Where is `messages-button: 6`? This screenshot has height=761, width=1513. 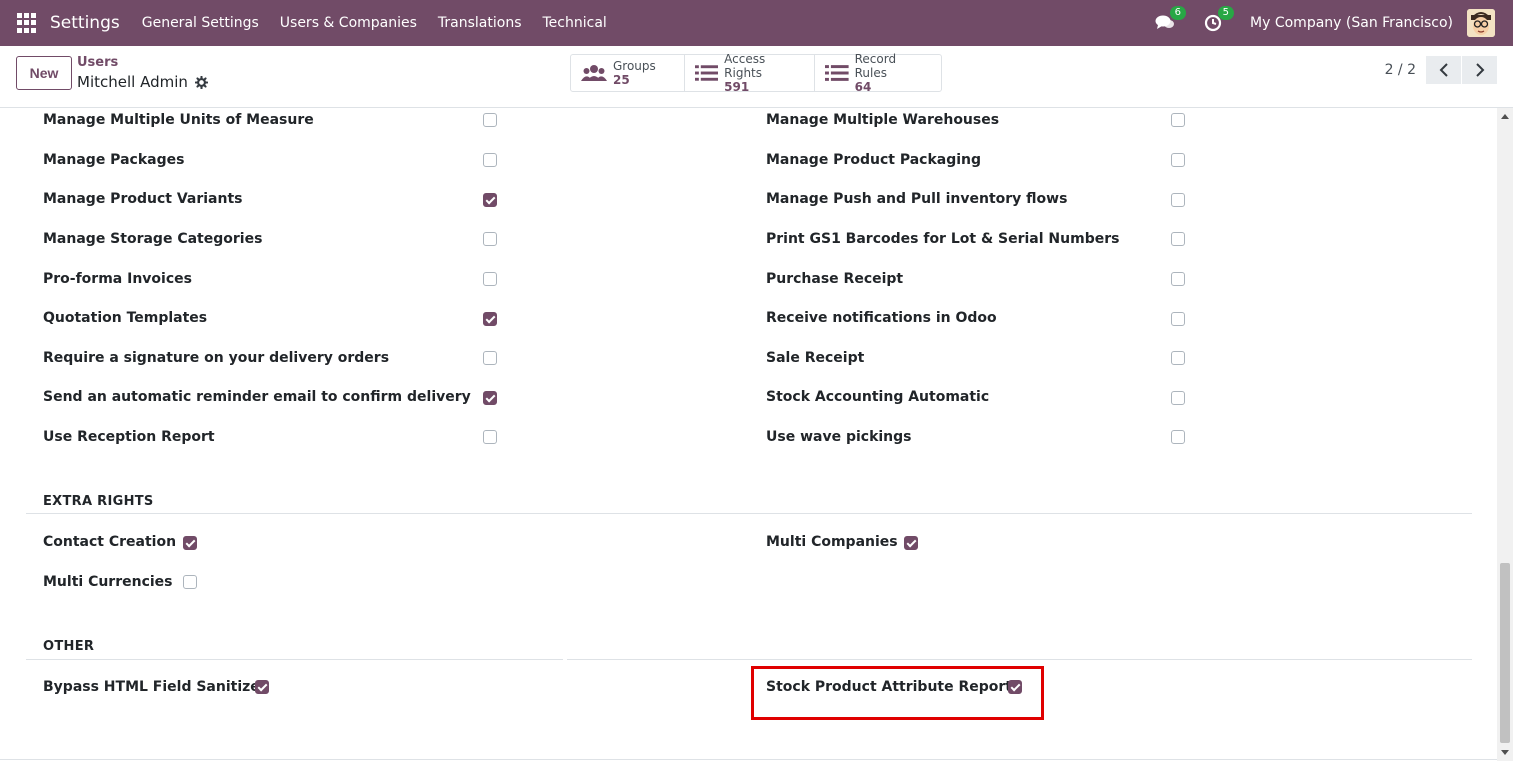 messages-button: 6 is located at coordinates (1170, 20).